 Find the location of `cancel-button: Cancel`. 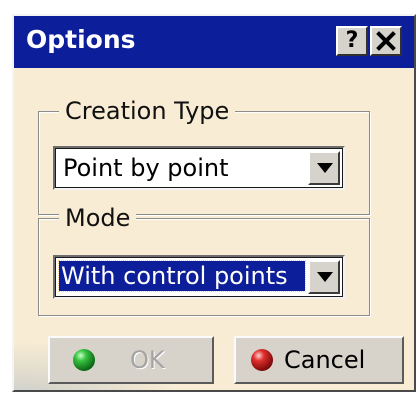

cancel-button: Cancel is located at coordinates (319, 360).